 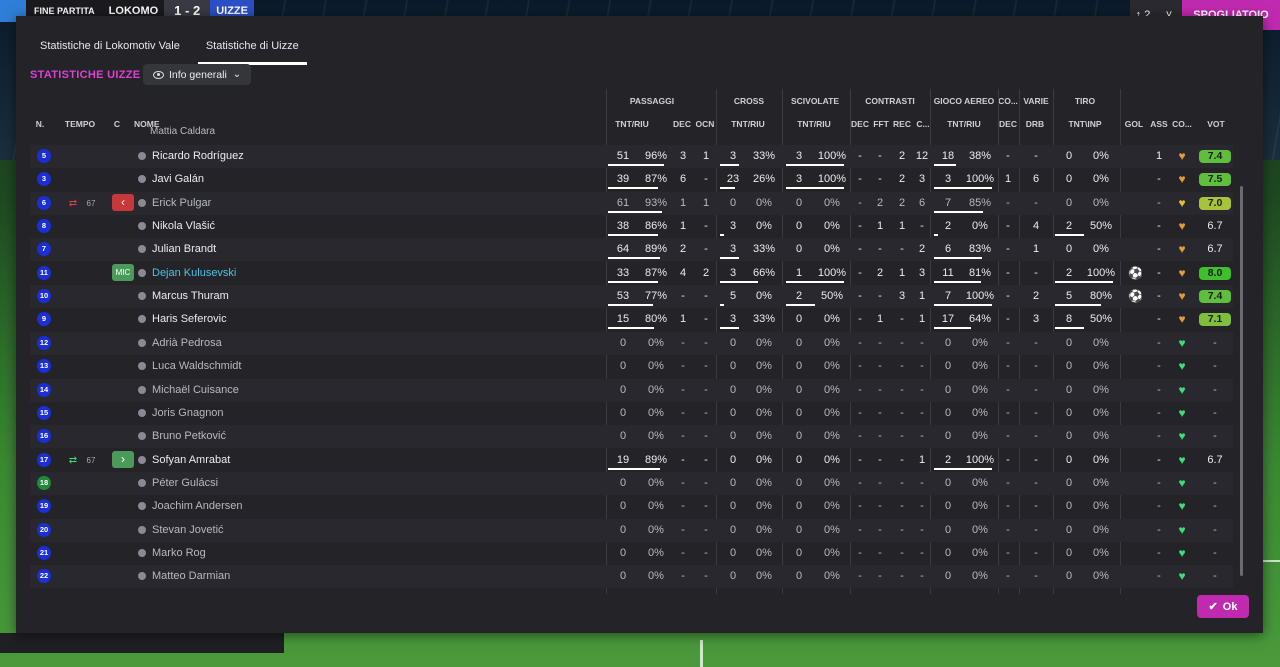 What do you see at coordinates (44, 552) in the screenshot?
I see `shirt-number: 21` at bounding box center [44, 552].